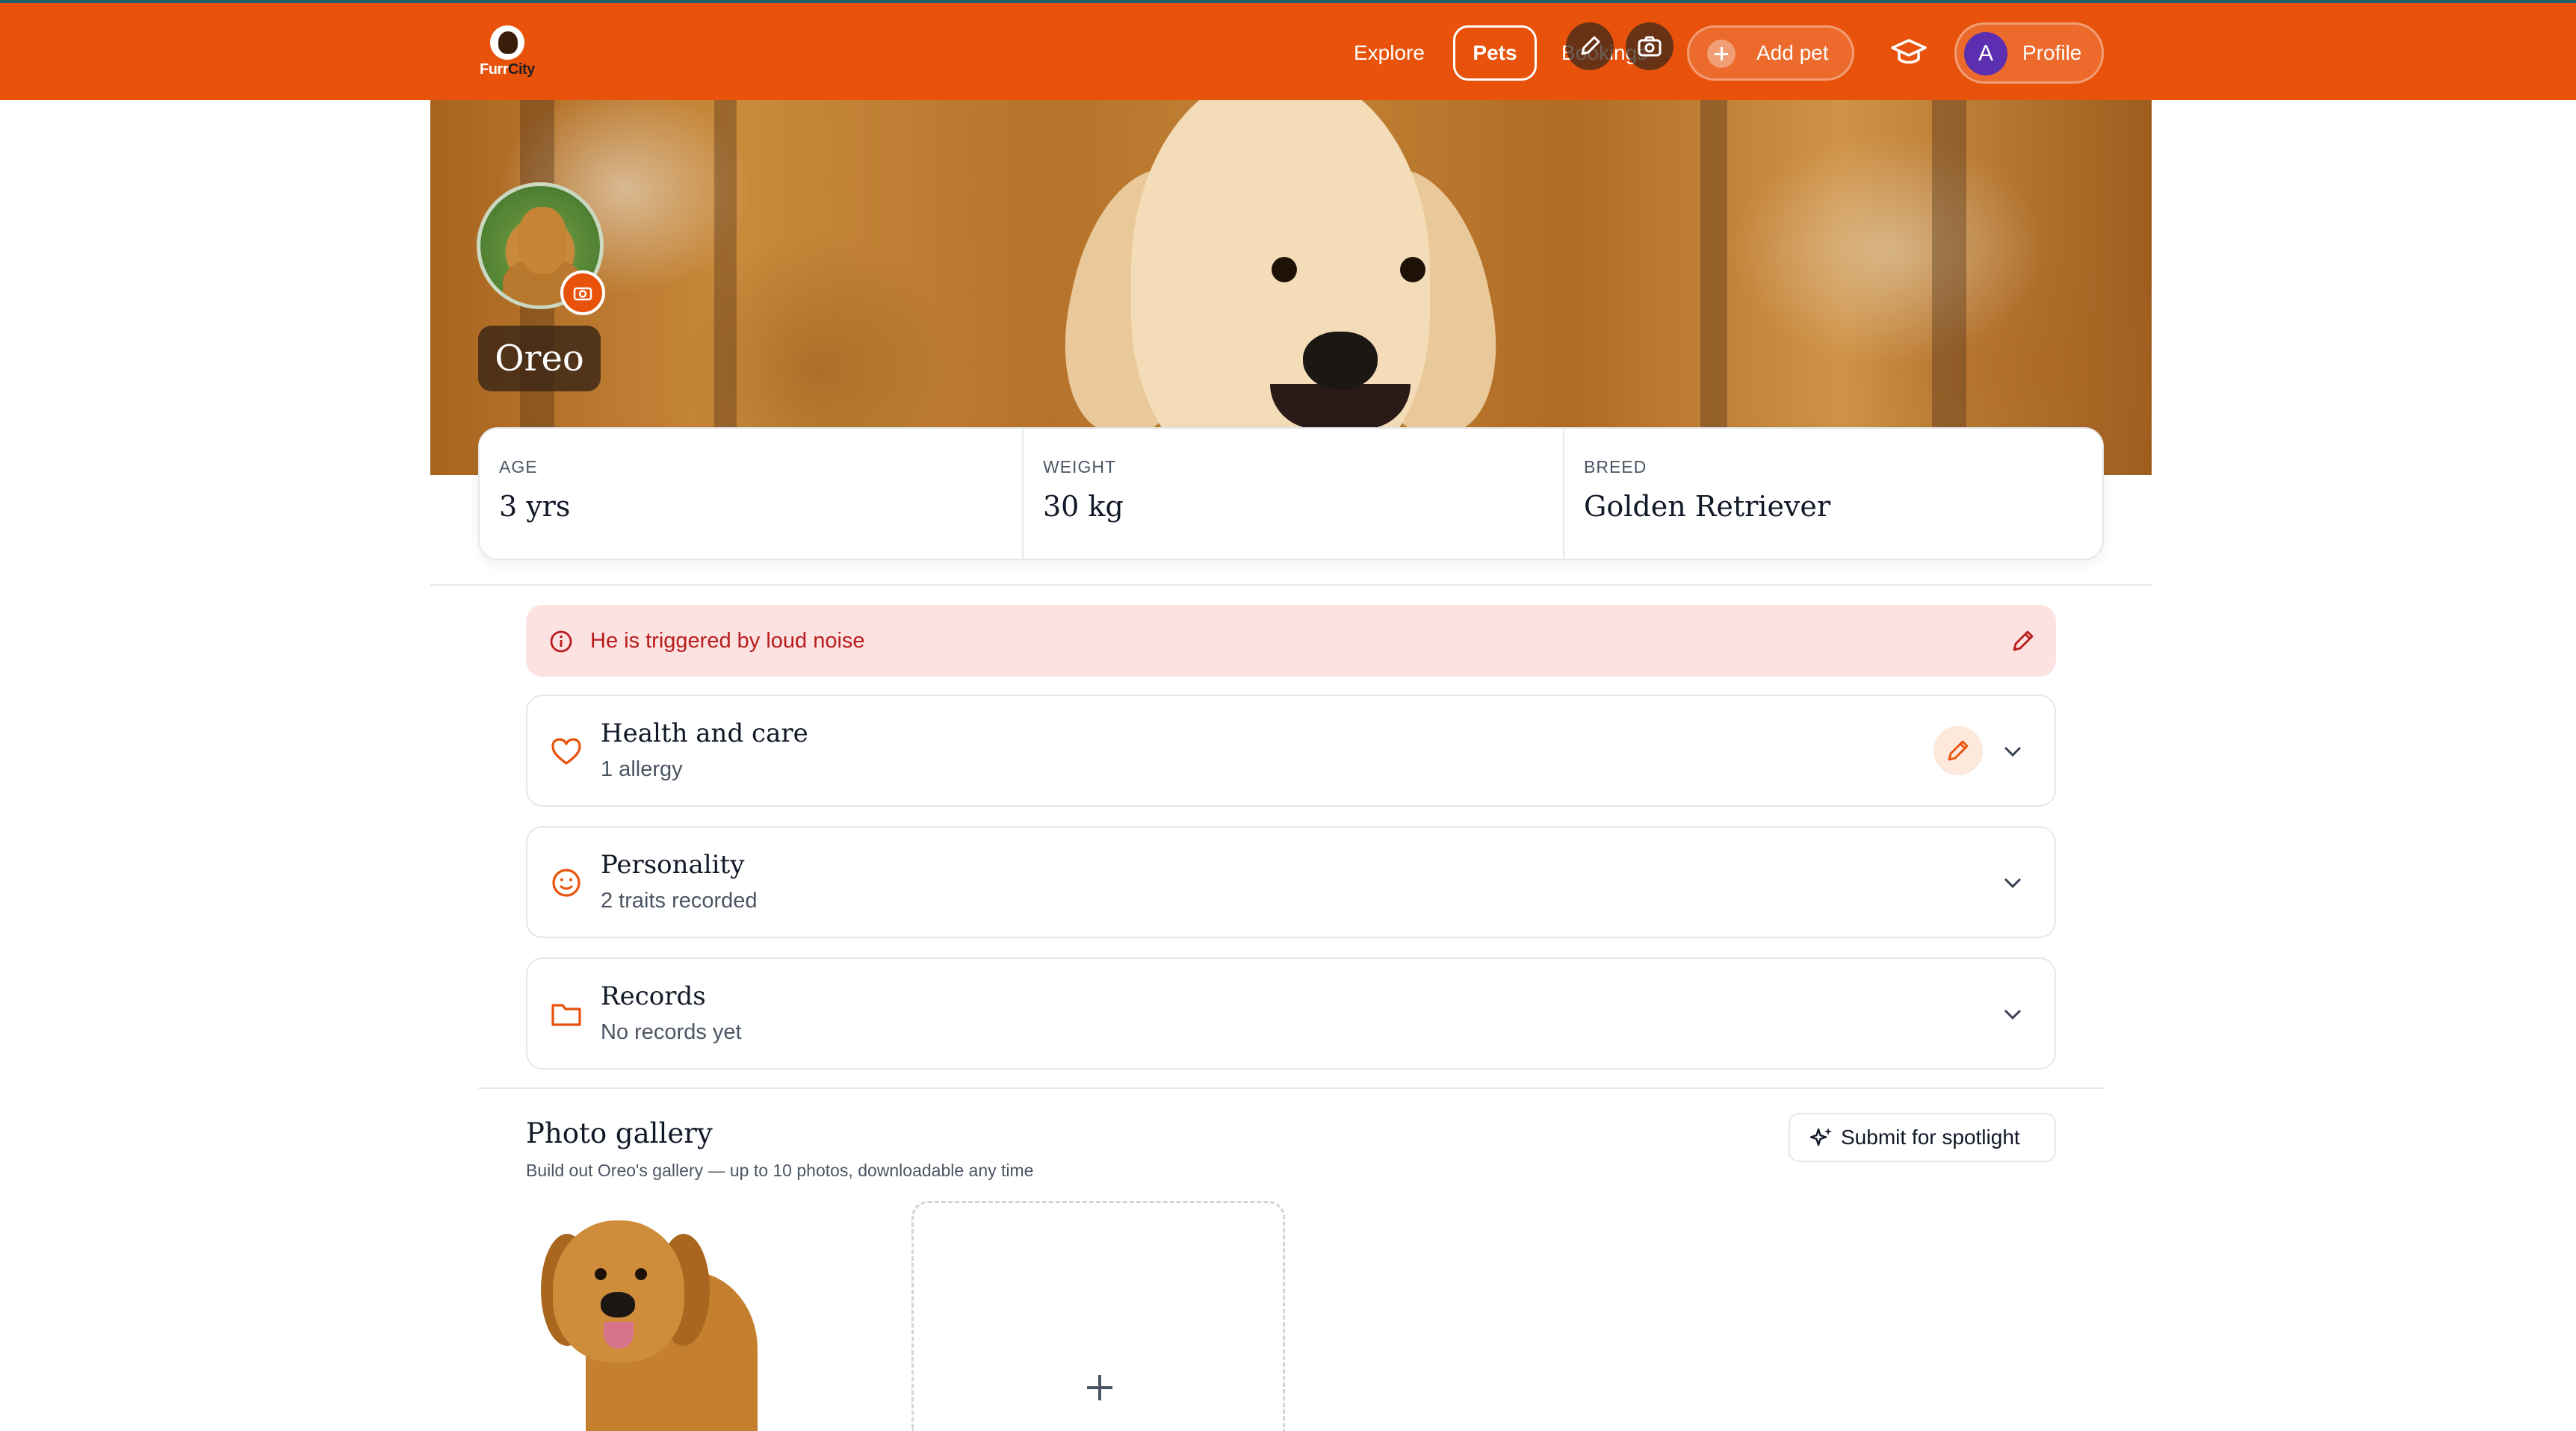  Describe the element at coordinates (1615, 467) in the screenshot. I see `stat-label: BREED` at that location.